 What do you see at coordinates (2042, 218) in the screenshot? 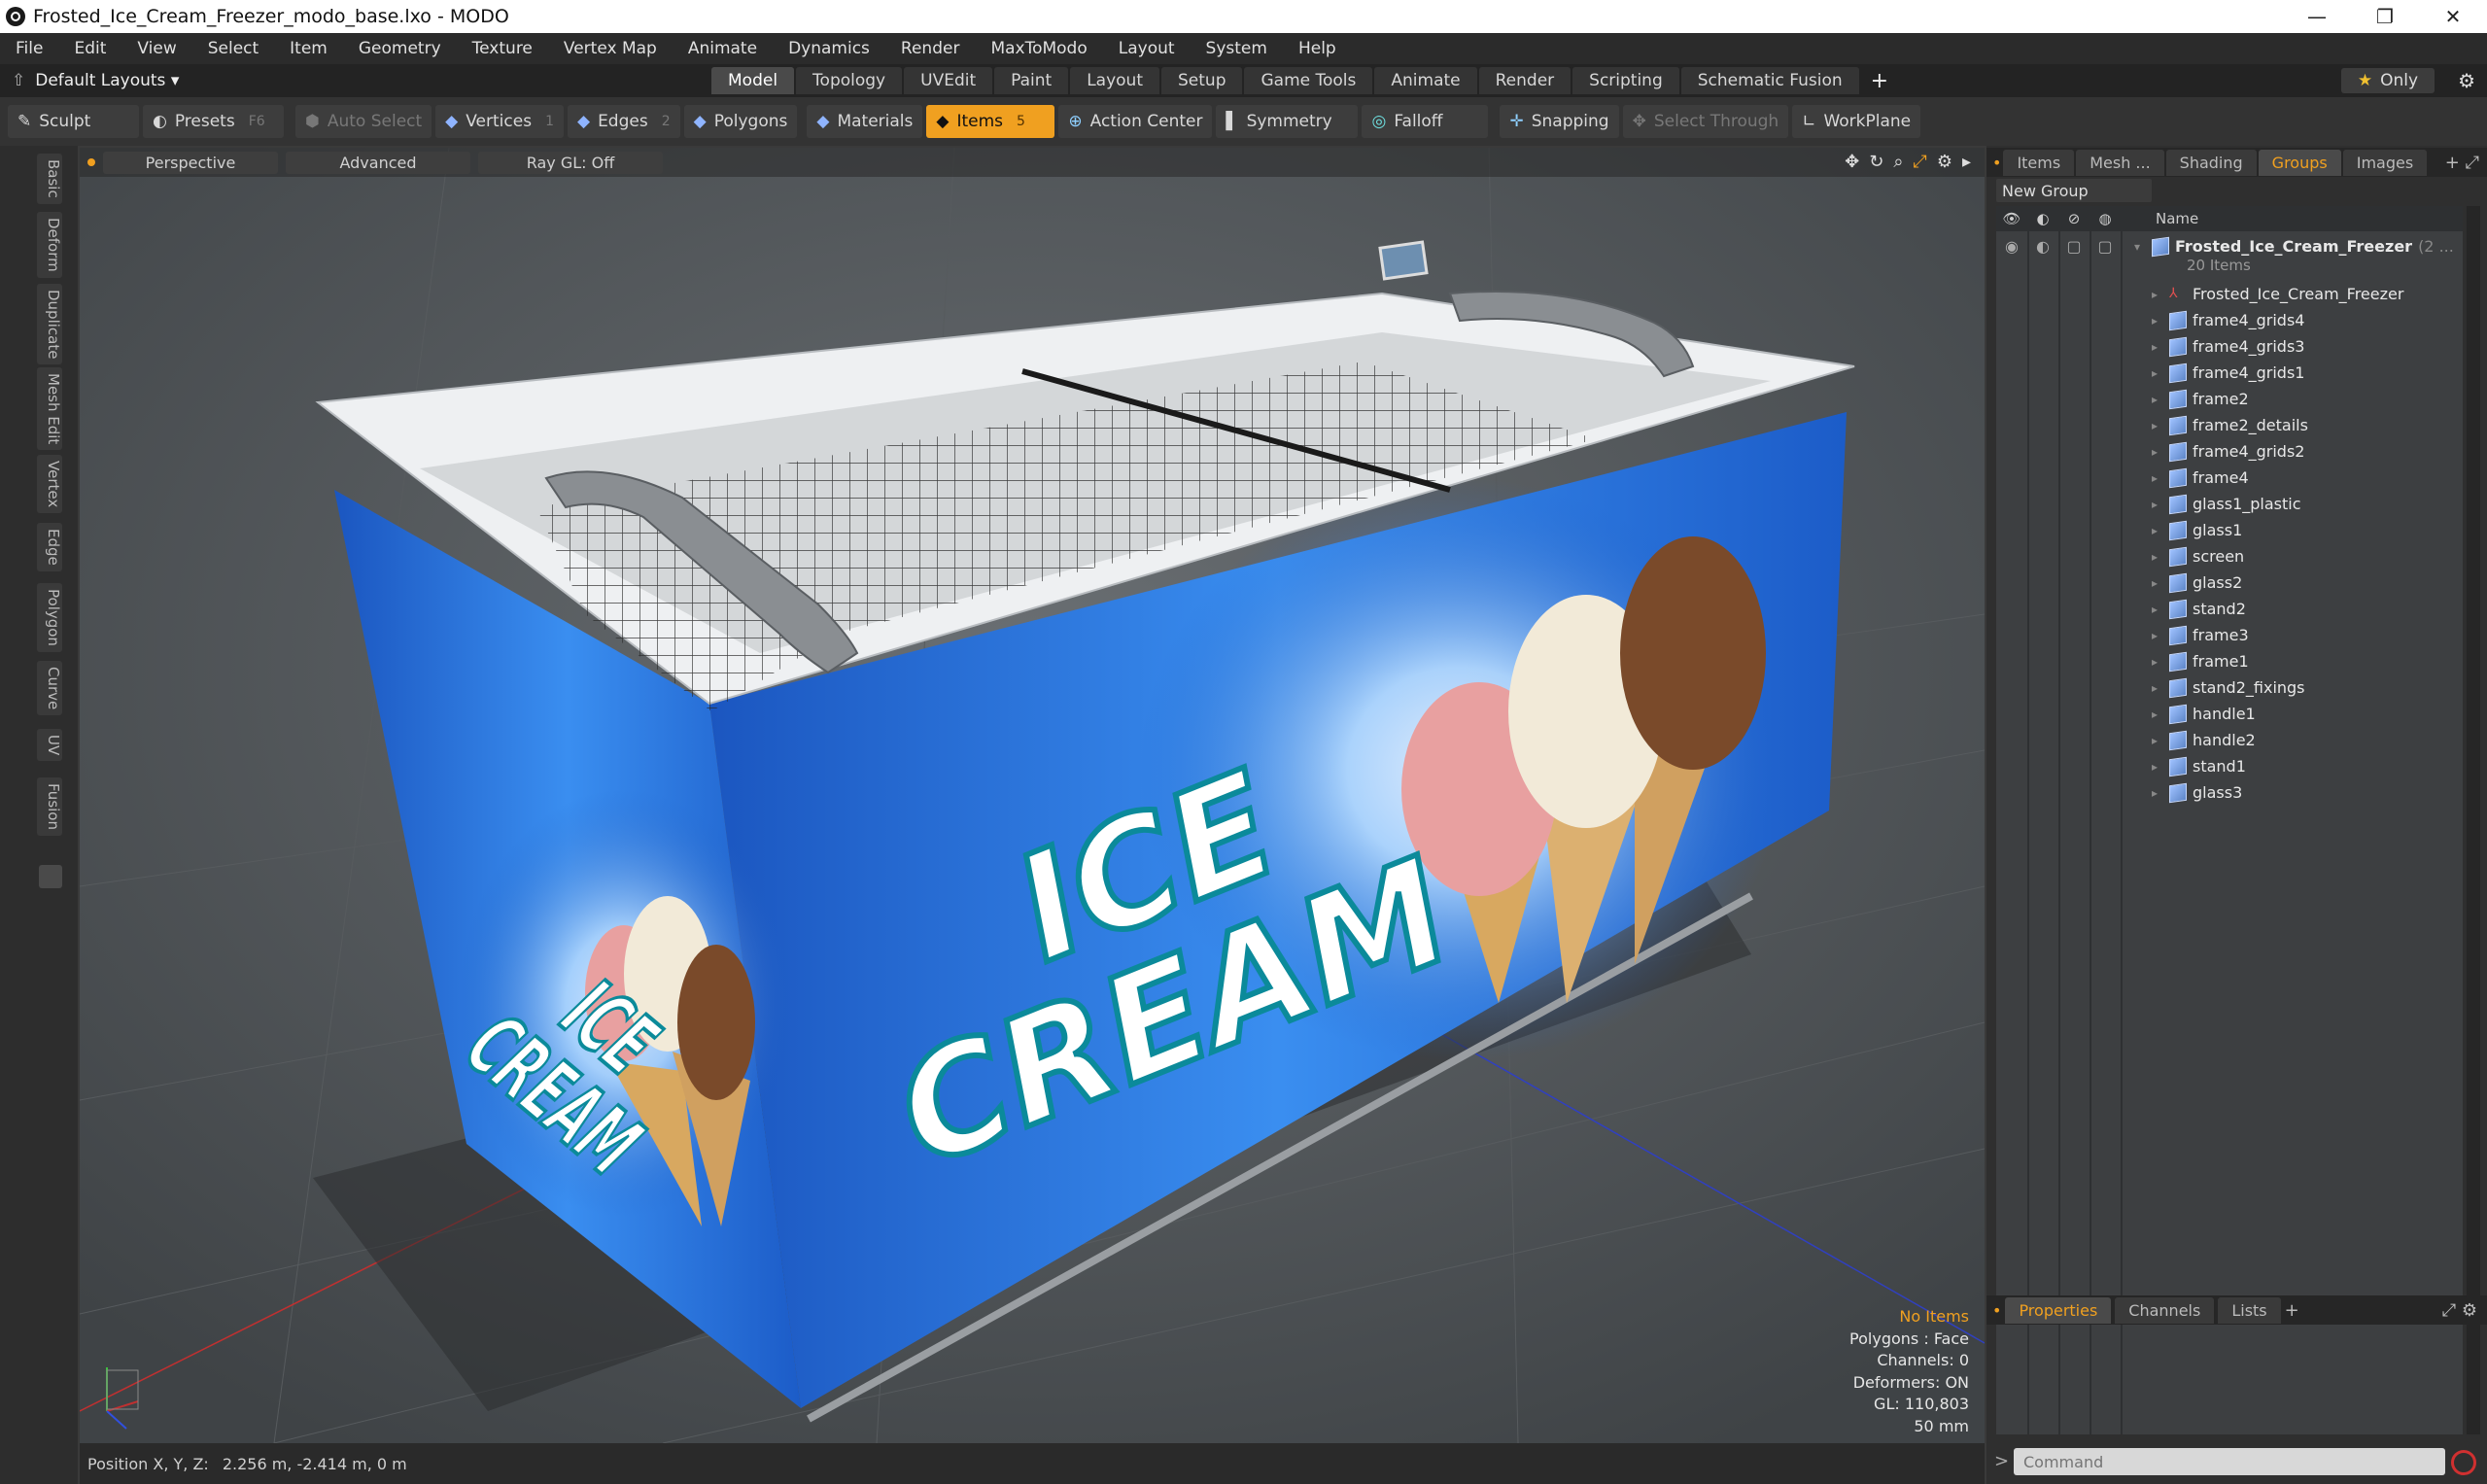
I see `render-header-icon: ◐` at bounding box center [2042, 218].